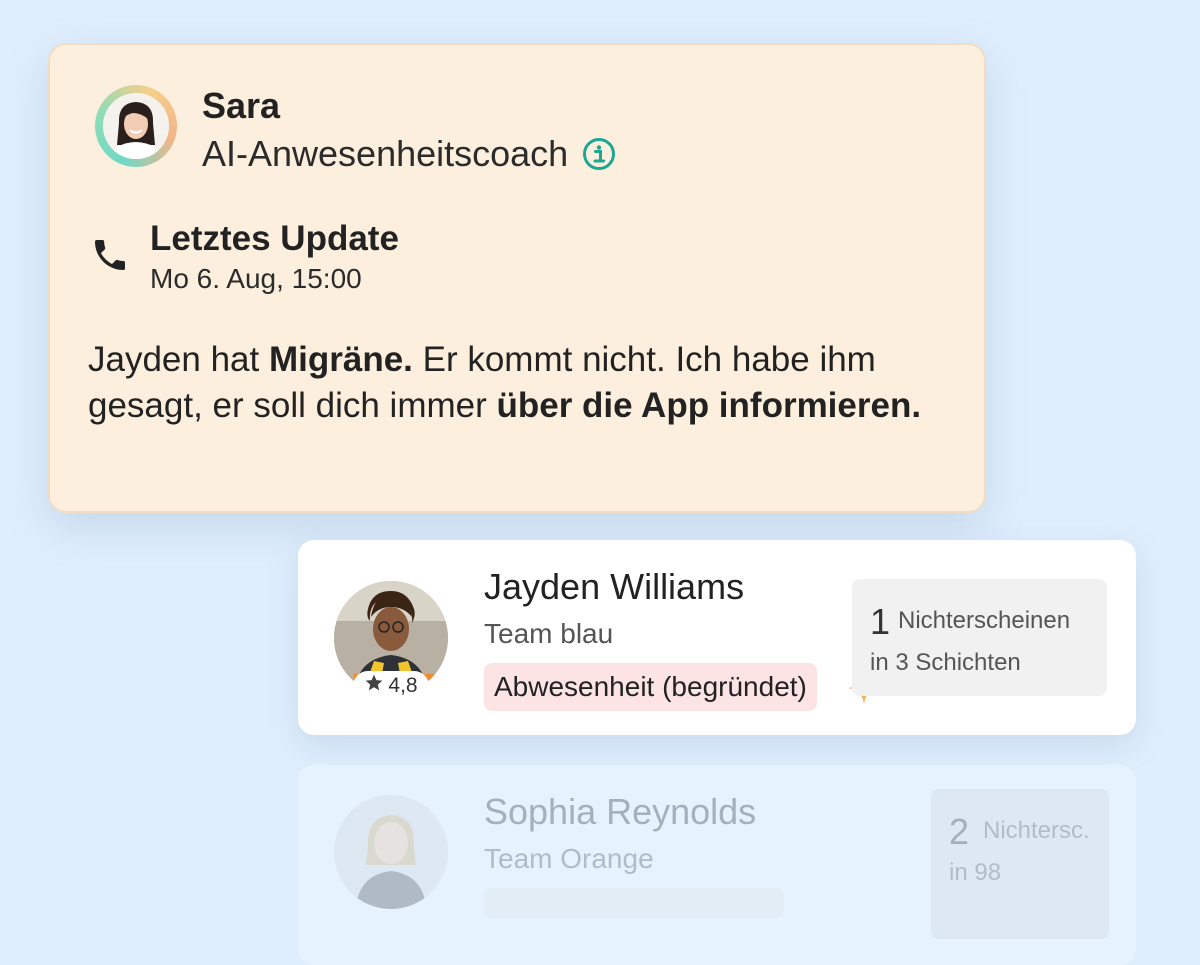 The image size is (1200, 965). What do you see at coordinates (110, 255) in the screenshot?
I see `phone-icon` at bounding box center [110, 255].